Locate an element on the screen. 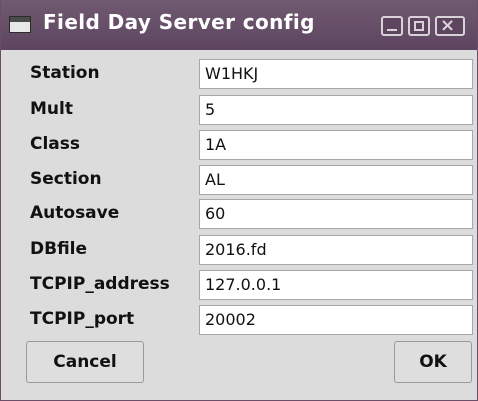 The image size is (478, 401). form-row-tcpip-address: TCPIP_address 127.0.0.1 is located at coordinates (239, 285).